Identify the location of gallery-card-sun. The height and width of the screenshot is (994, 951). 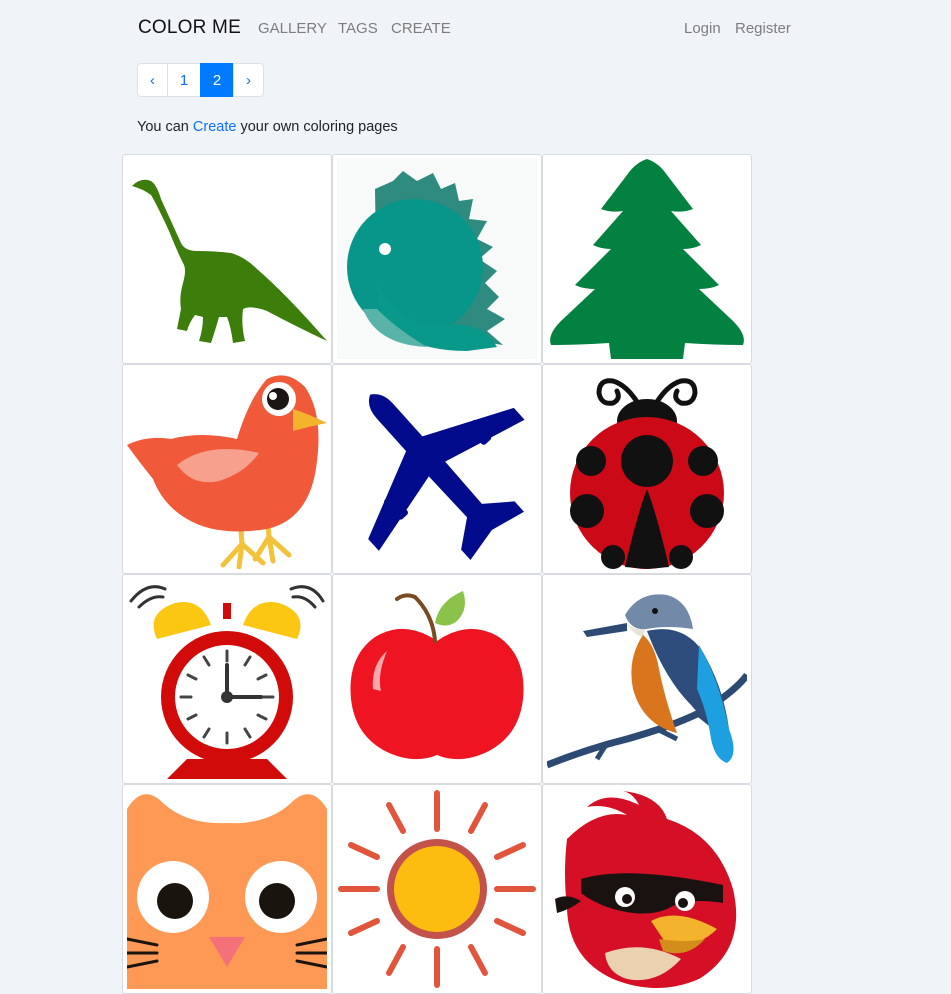
(437, 889).